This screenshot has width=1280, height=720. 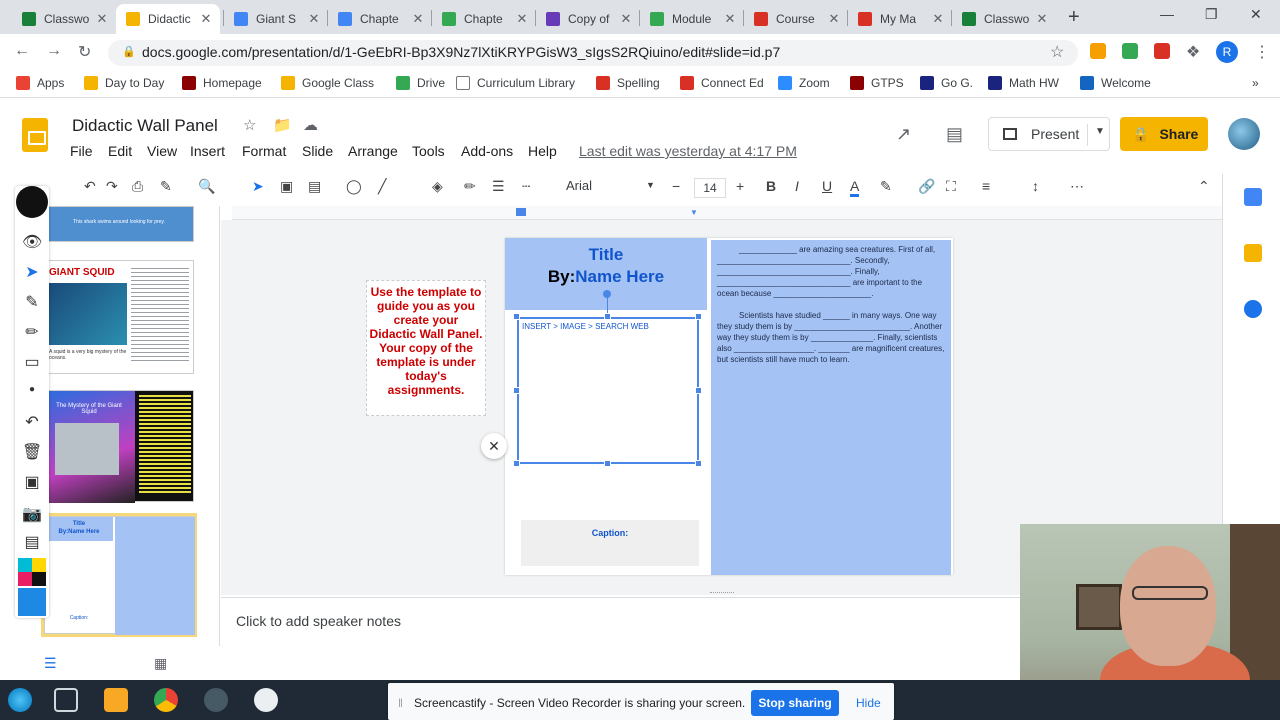 I want to click on present-button: Present ▼, so click(x=1049, y=134).